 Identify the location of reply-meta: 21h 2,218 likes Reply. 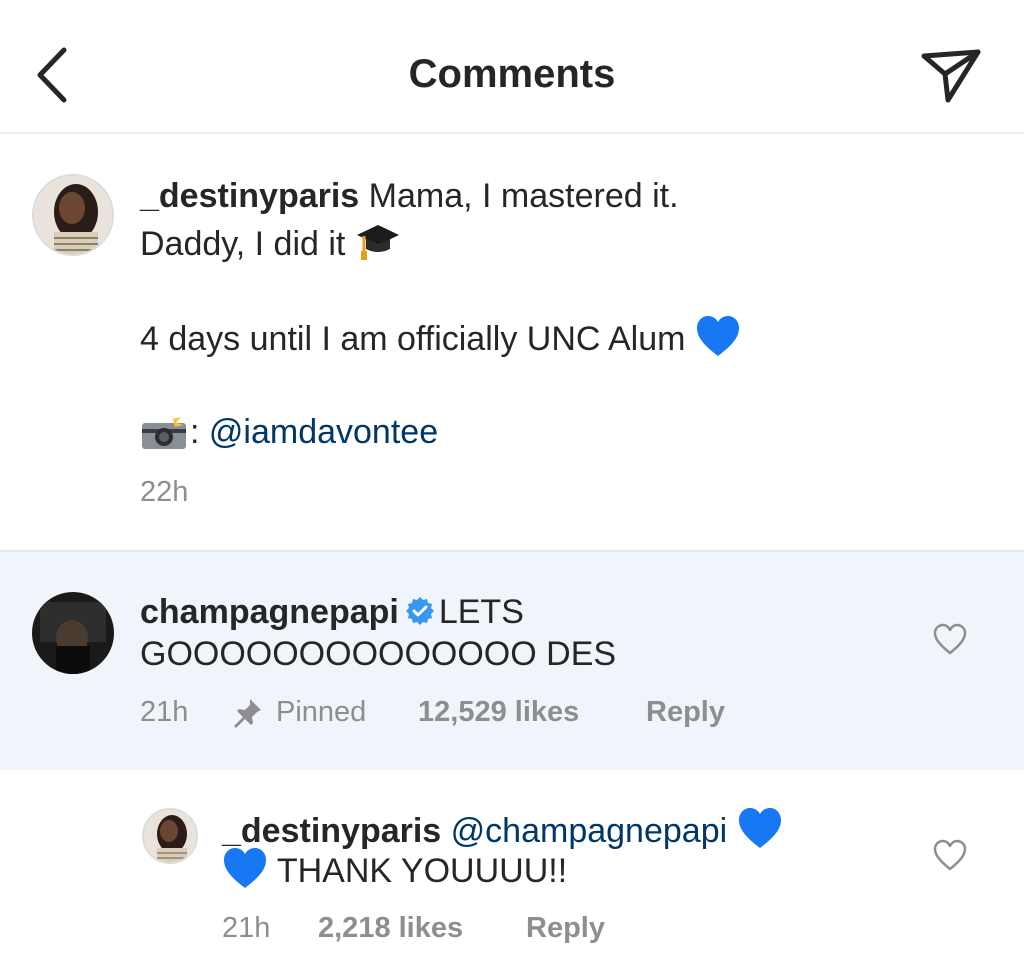
(512, 932).